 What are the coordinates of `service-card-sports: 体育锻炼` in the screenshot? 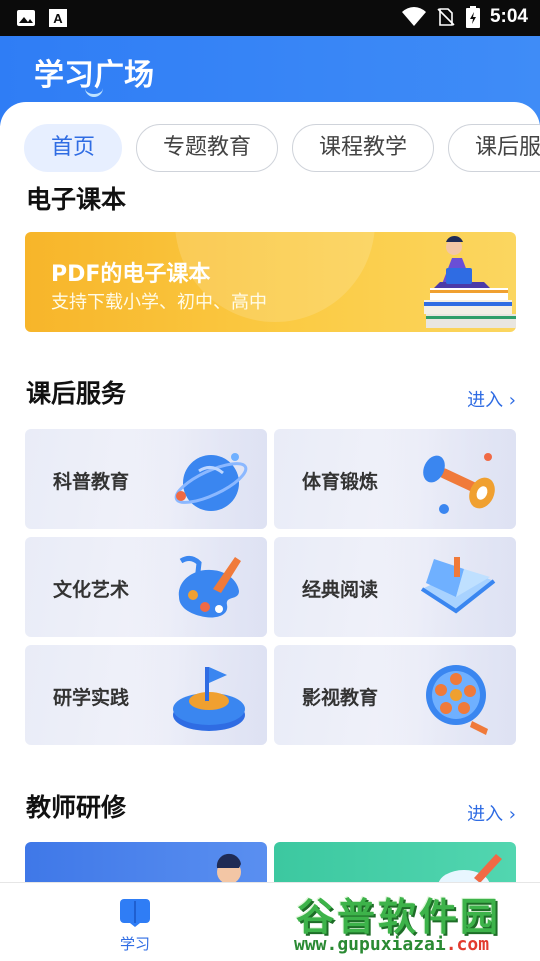 It's located at (395, 479).